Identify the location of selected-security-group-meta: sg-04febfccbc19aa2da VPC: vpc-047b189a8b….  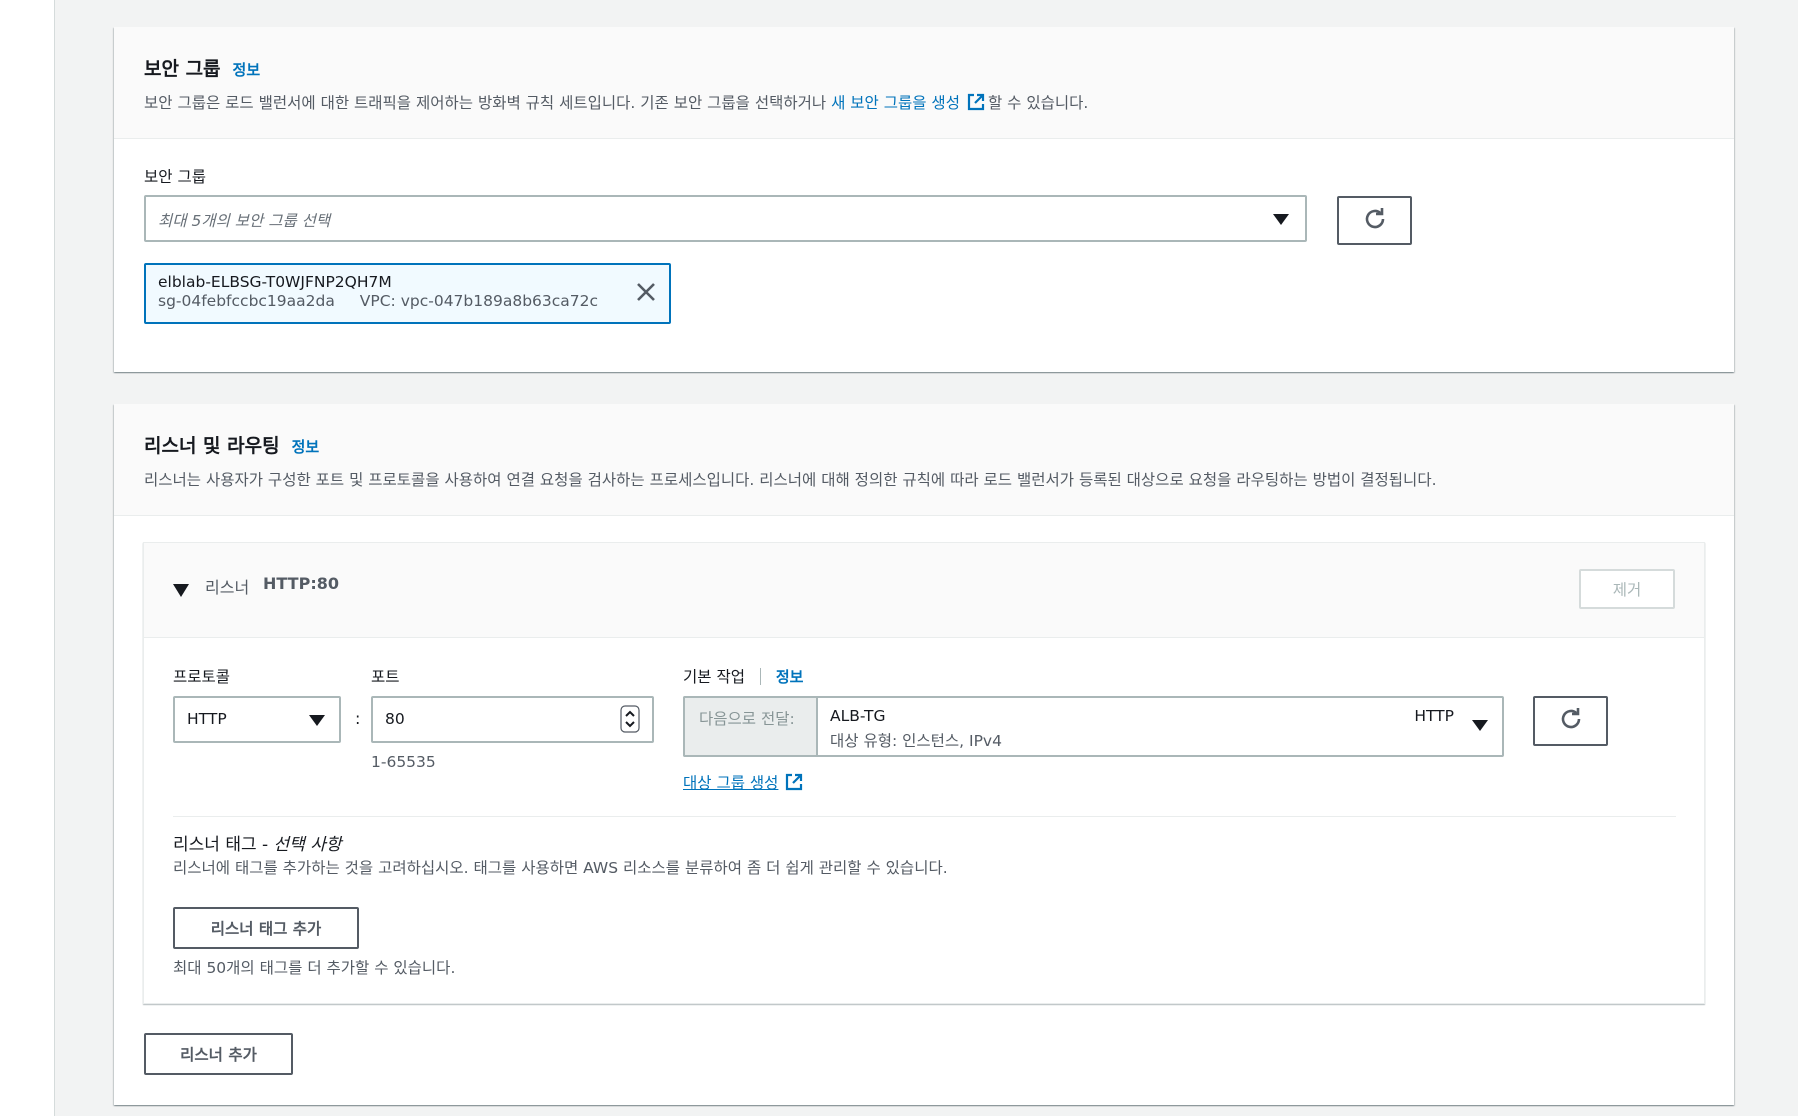
(407, 301).